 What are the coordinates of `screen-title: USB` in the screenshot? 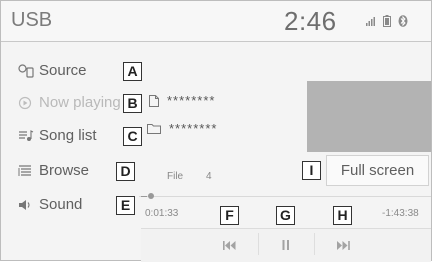 It's located at (32, 20).